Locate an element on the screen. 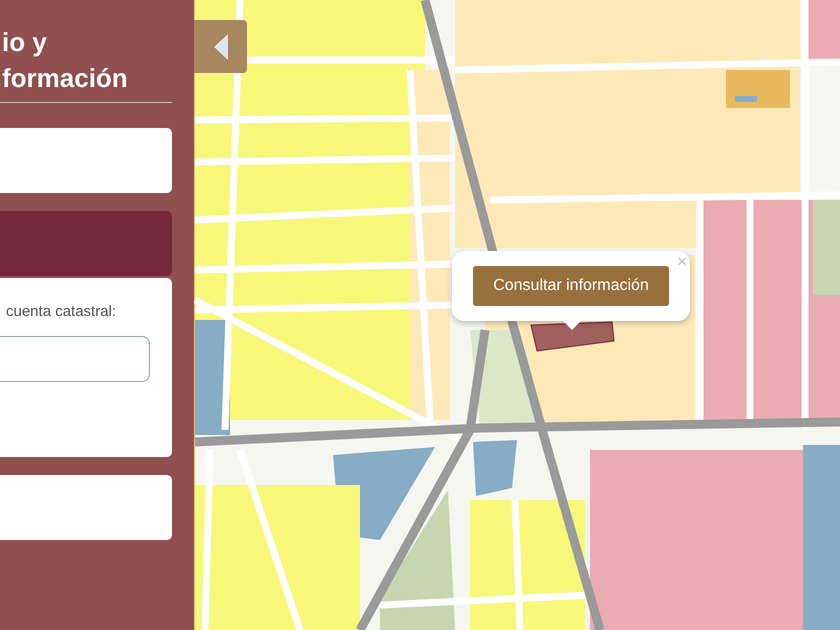  collapse-button is located at coordinates (220, 46).